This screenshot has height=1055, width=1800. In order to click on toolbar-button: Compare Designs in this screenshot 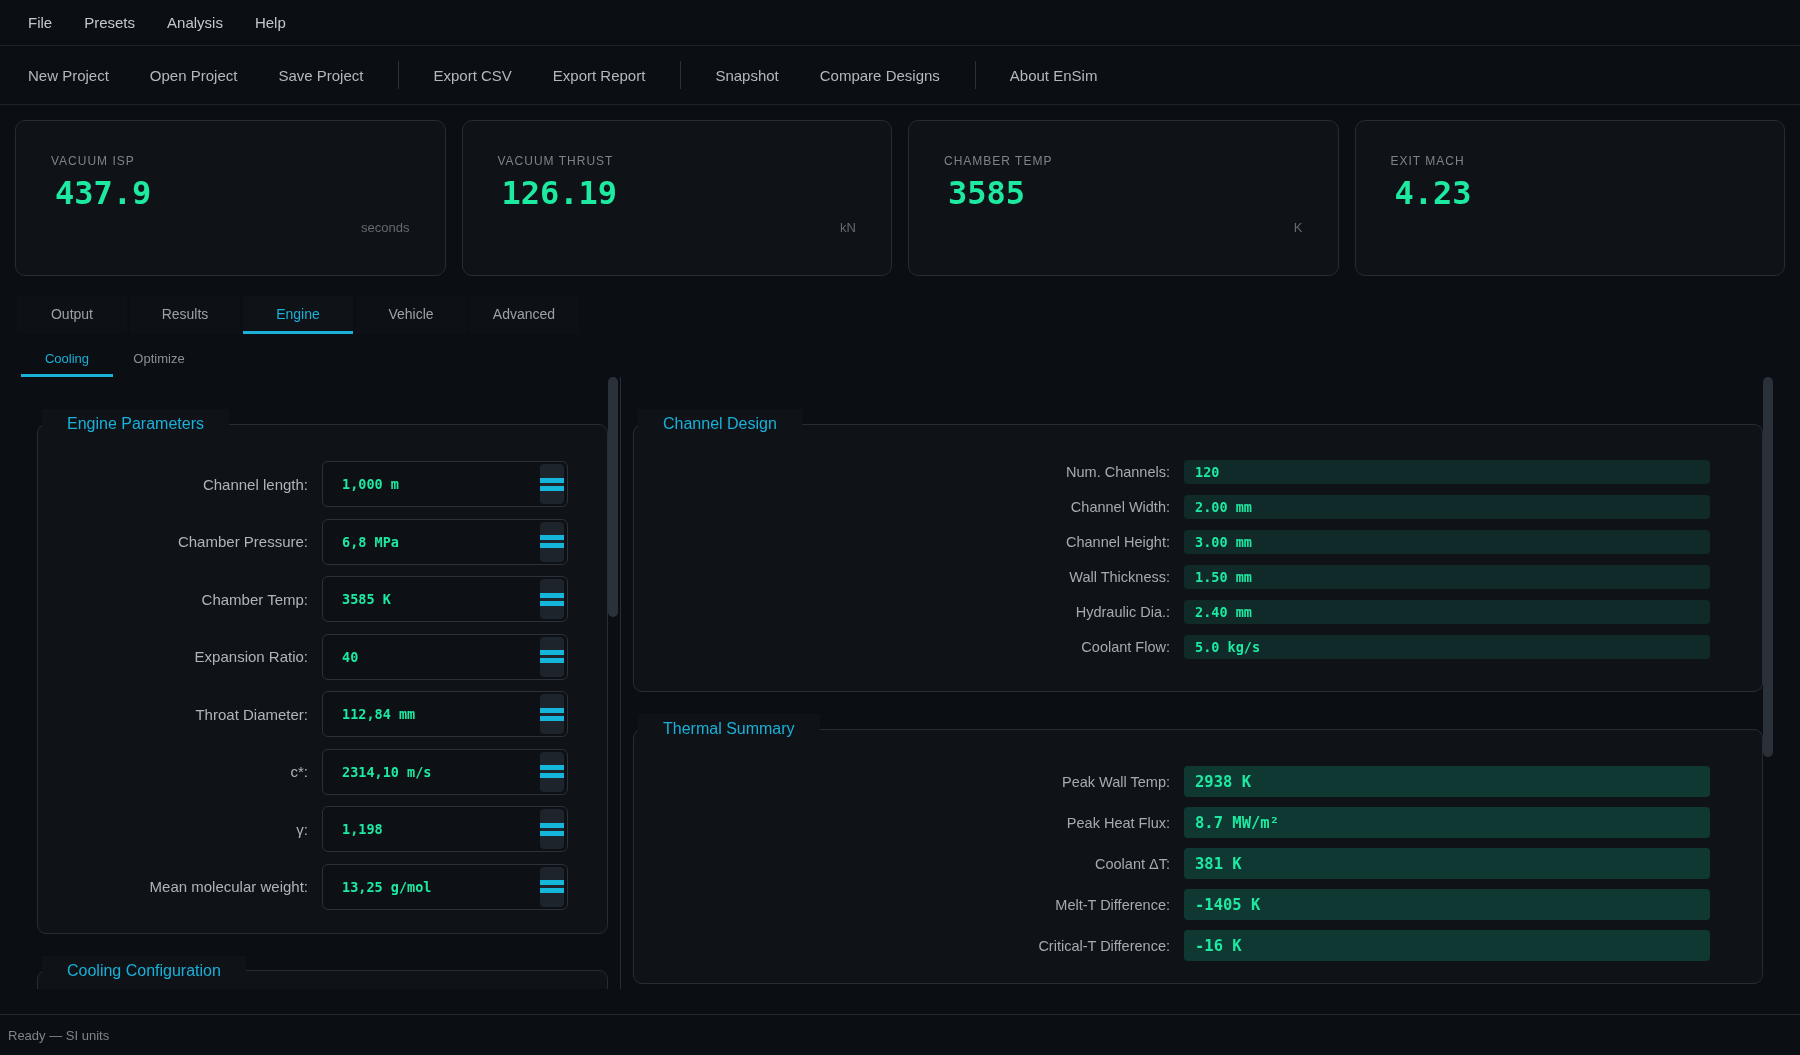, I will do `click(879, 75)`.